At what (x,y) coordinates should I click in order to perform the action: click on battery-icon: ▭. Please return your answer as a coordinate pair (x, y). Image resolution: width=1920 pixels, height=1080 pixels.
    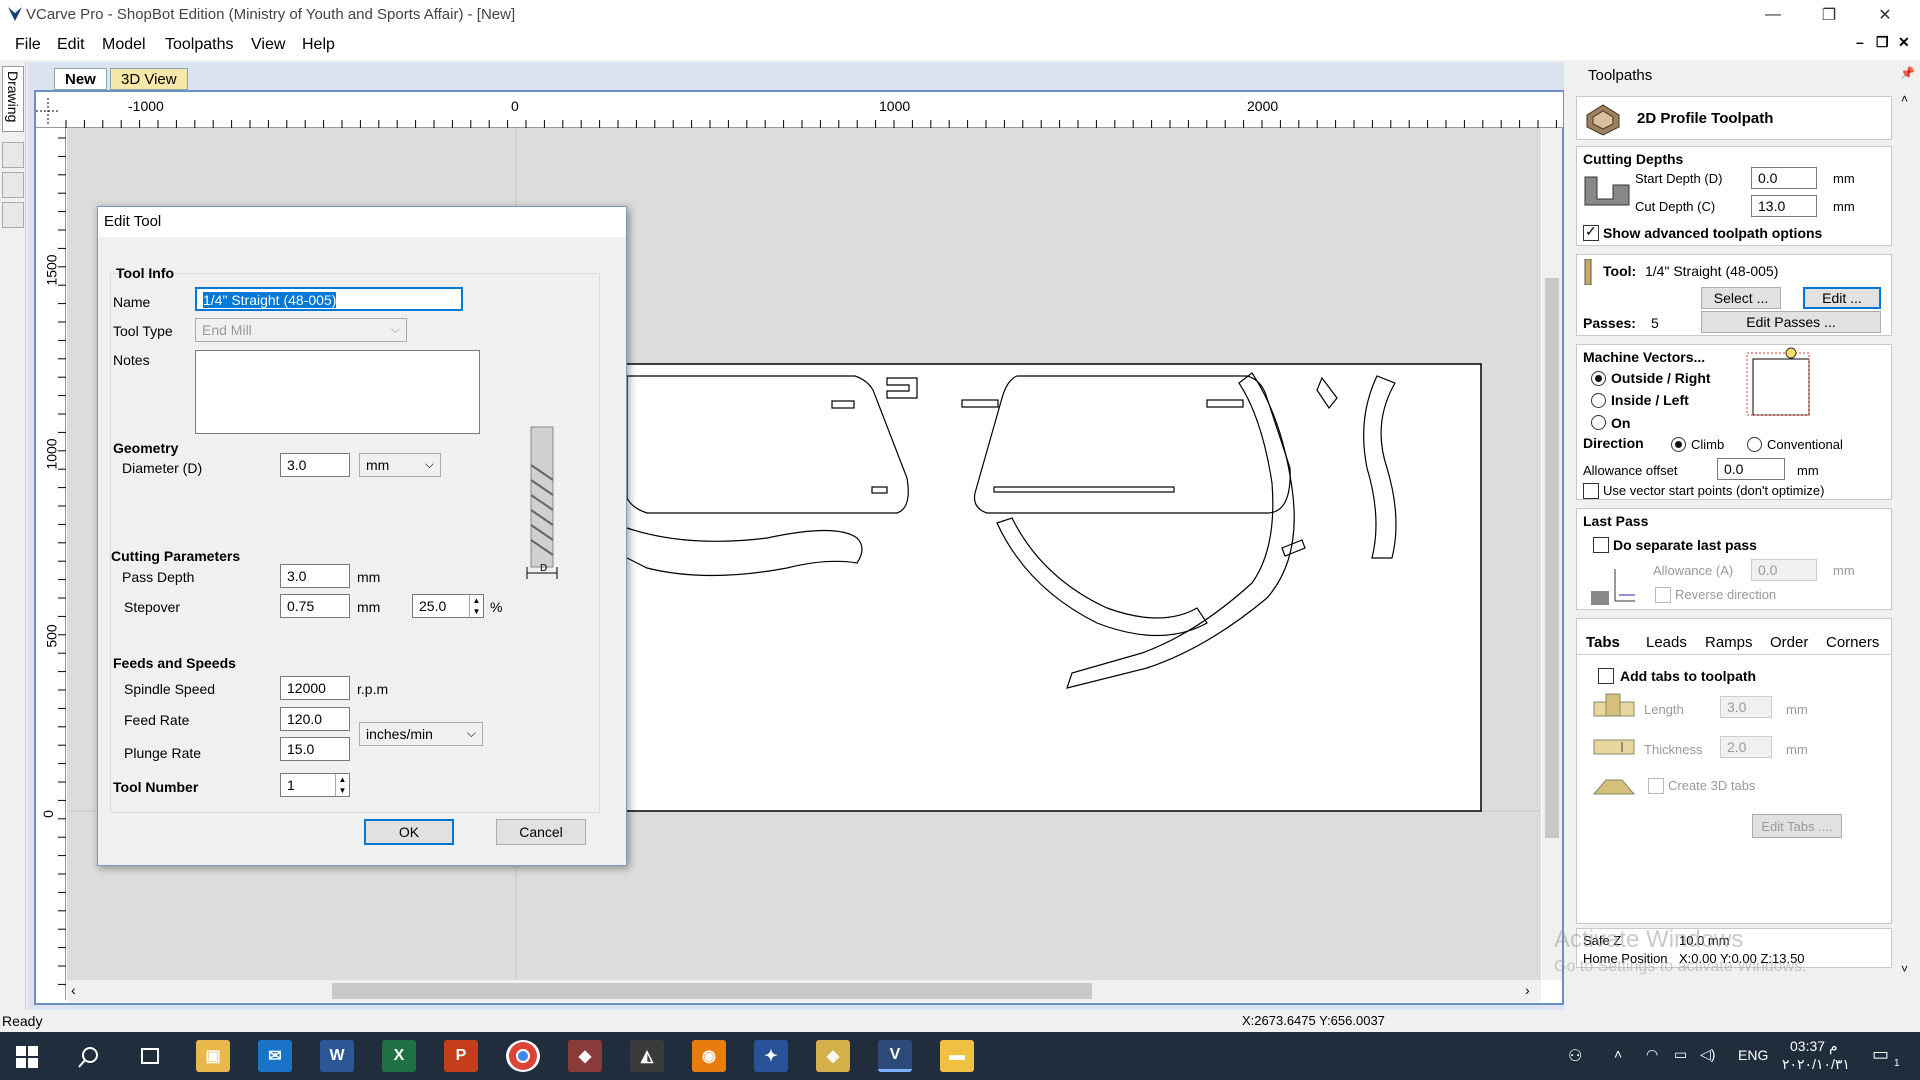
    Looking at the image, I should click on (1680, 1054).